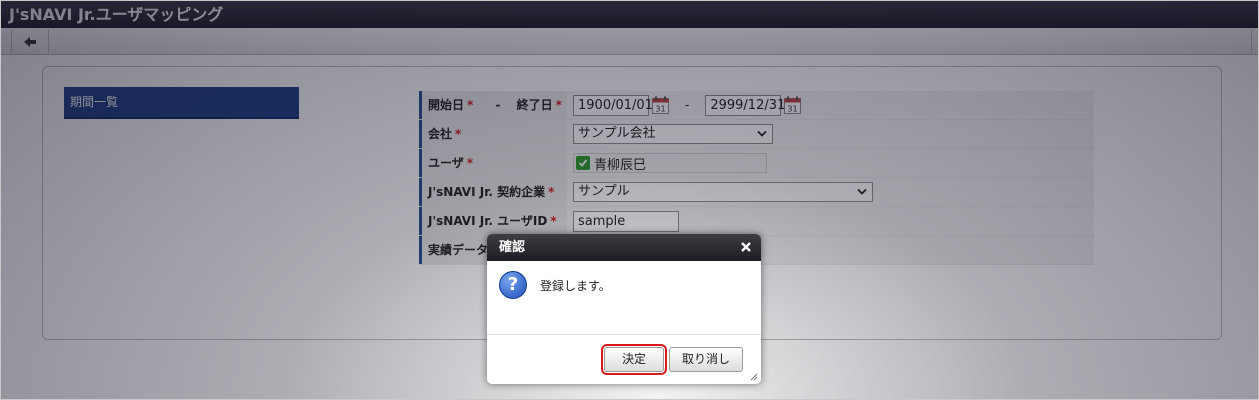  I want to click on sidebar-item-label: 期間一覧, so click(94, 102).